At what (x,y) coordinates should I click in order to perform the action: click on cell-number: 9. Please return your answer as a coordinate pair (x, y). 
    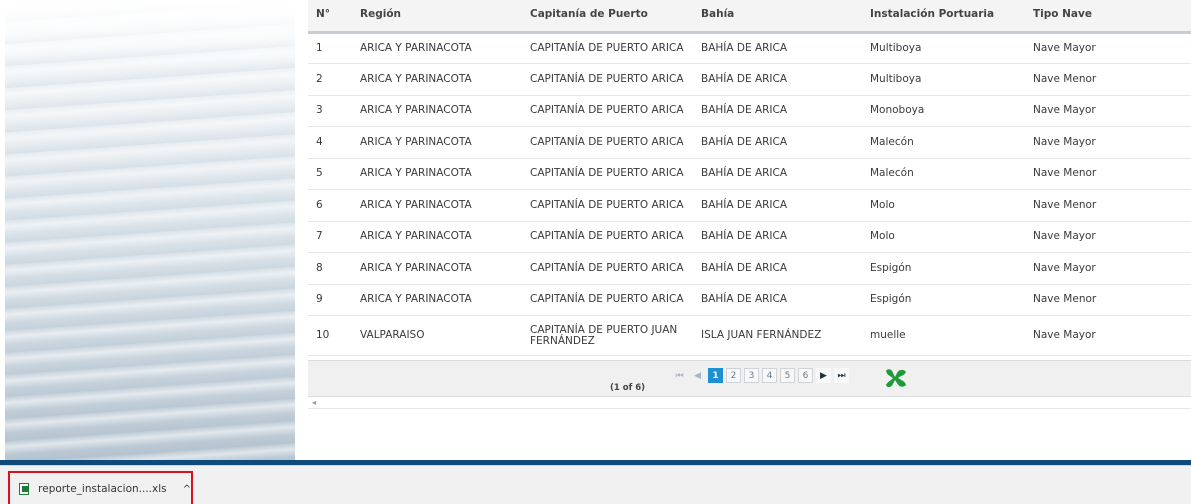
    Looking at the image, I should click on (330, 300).